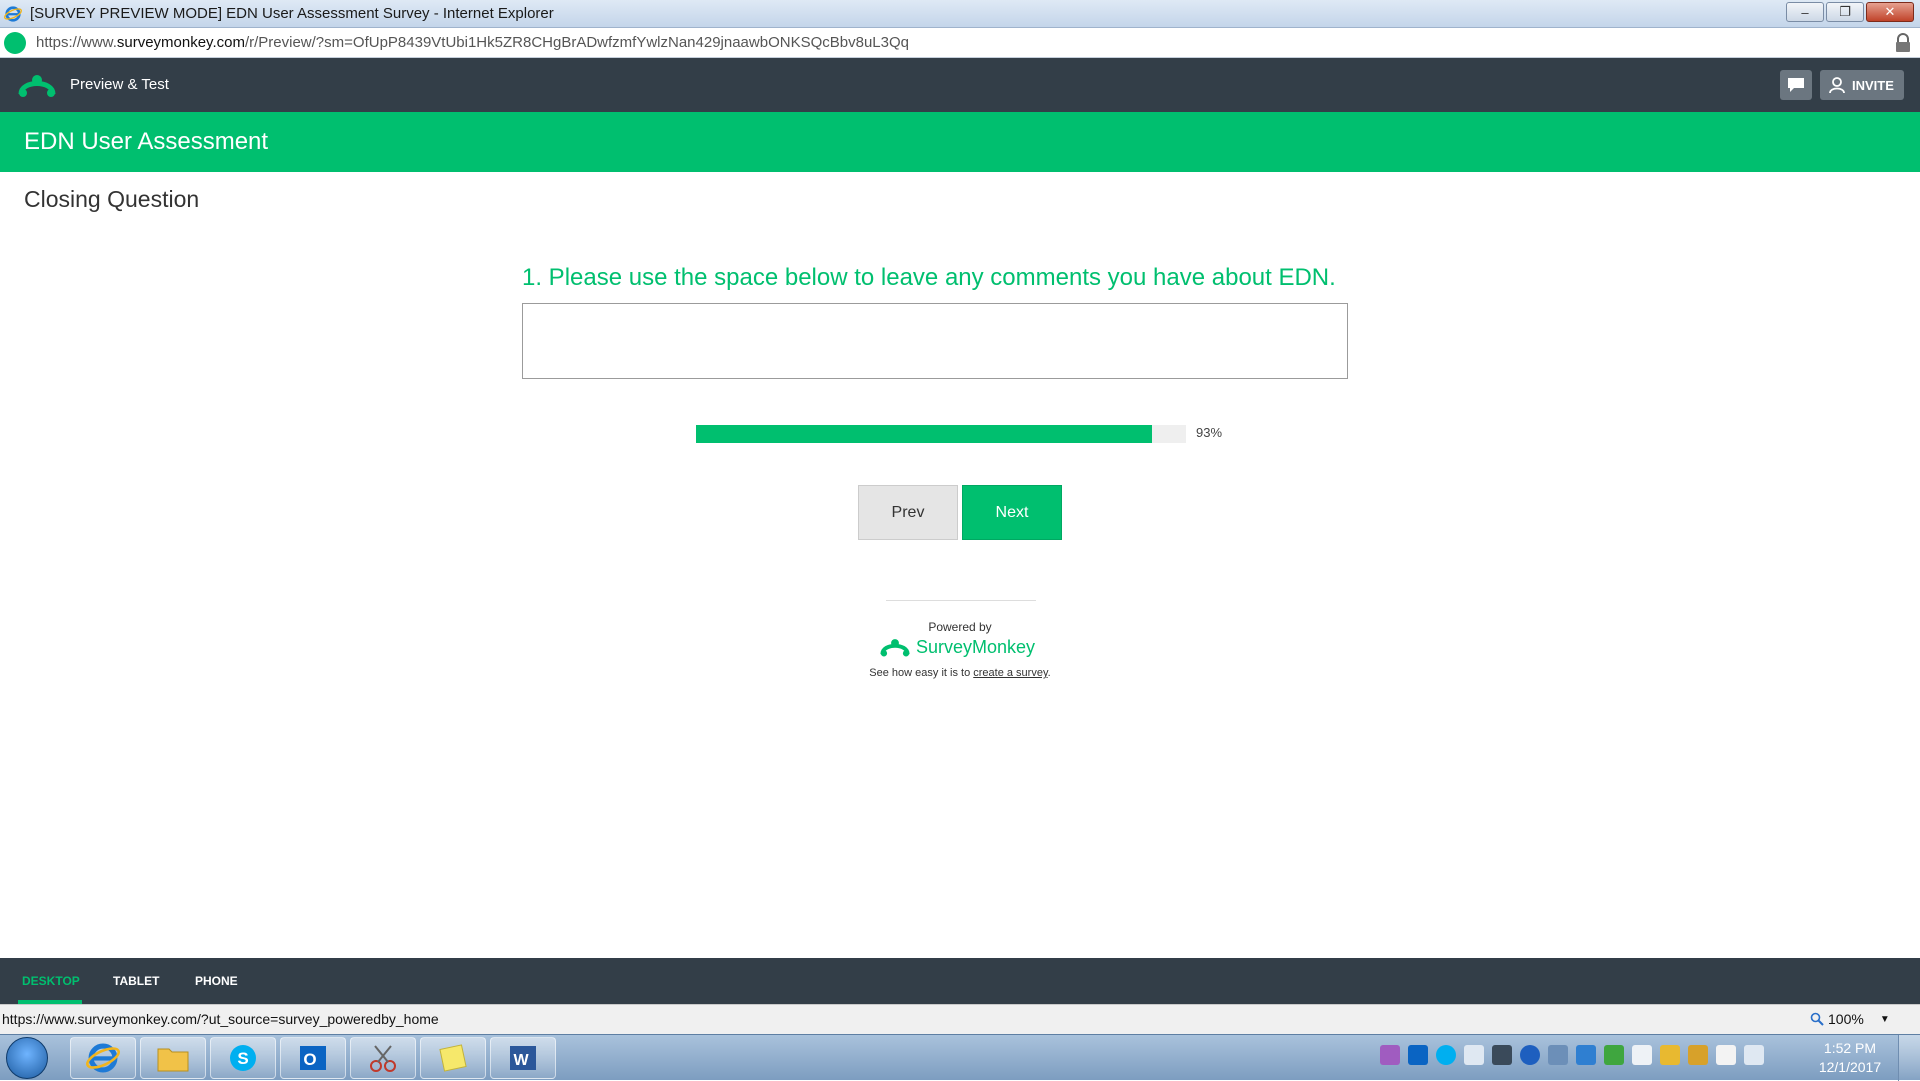 Image resolution: width=1920 pixels, height=1081 pixels. I want to click on invite-label: INVITE, so click(1873, 85).